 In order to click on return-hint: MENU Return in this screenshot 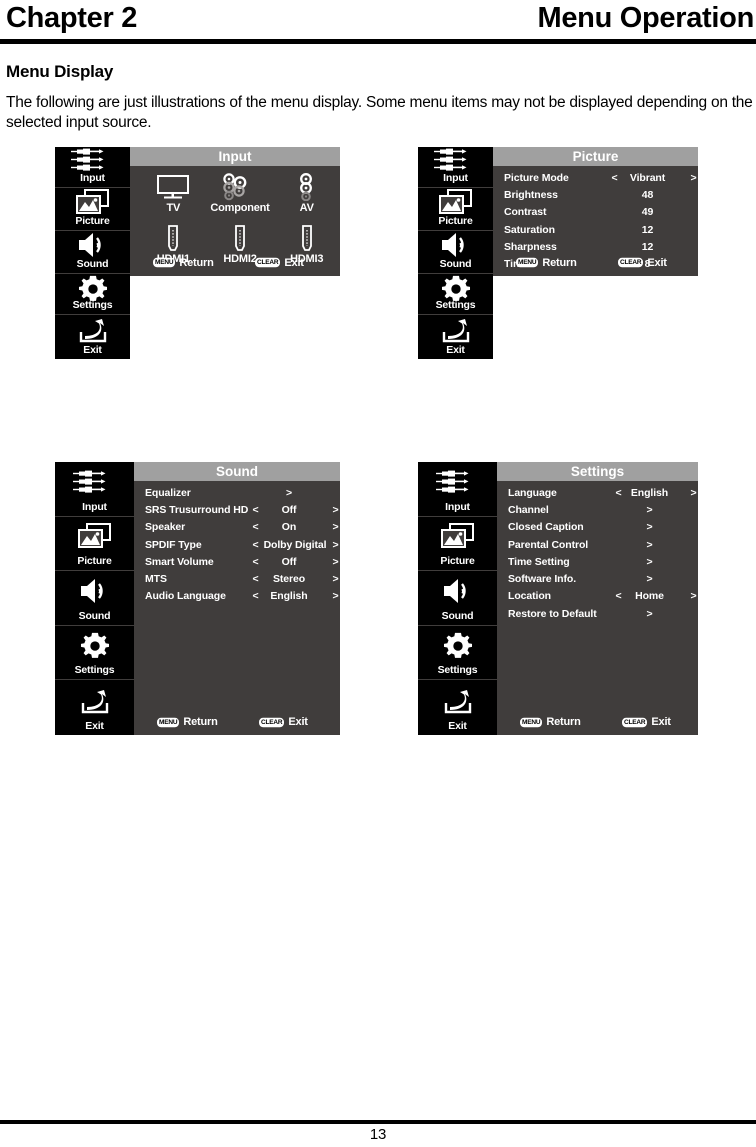, I will do `click(550, 722)`.